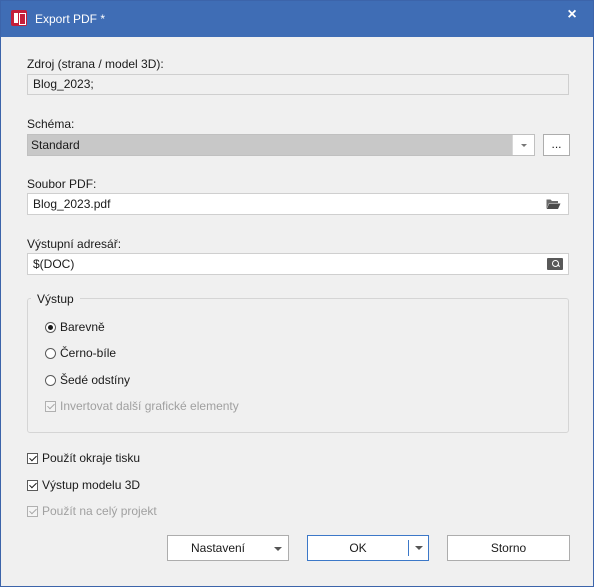 The width and height of the screenshot is (594, 587). Describe the element at coordinates (298, 204) in the screenshot. I see `pdf-file-field: Blog_2023.pdf` at that location.